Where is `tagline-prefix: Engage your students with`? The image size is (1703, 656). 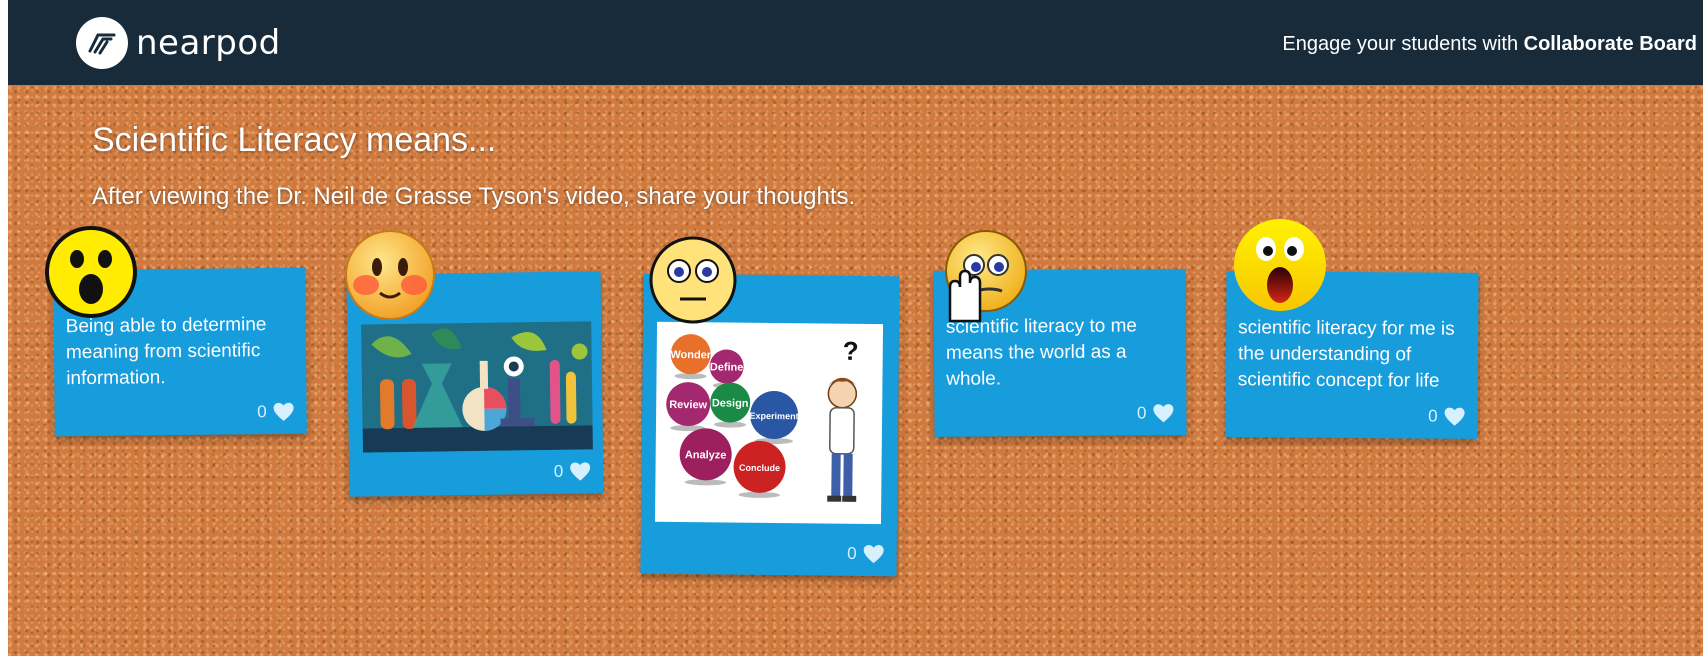
tagline-prefix: Engage your students with is located at coordinates (1403, 44).